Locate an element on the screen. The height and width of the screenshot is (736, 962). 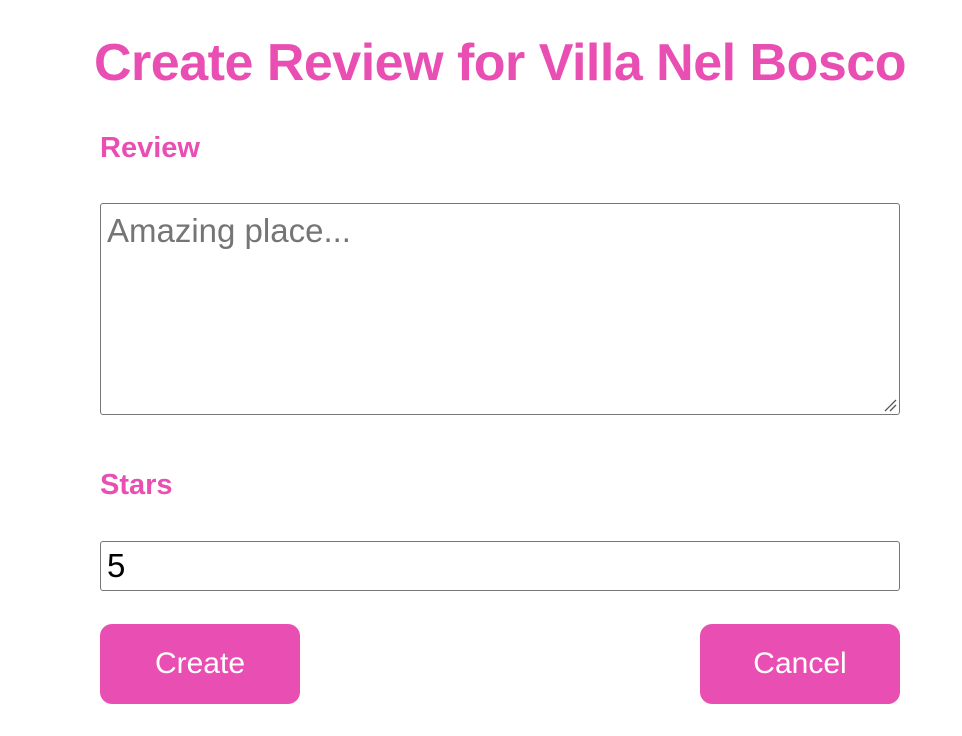
cancel-button: Cancel is located at coordinates (800, 664).